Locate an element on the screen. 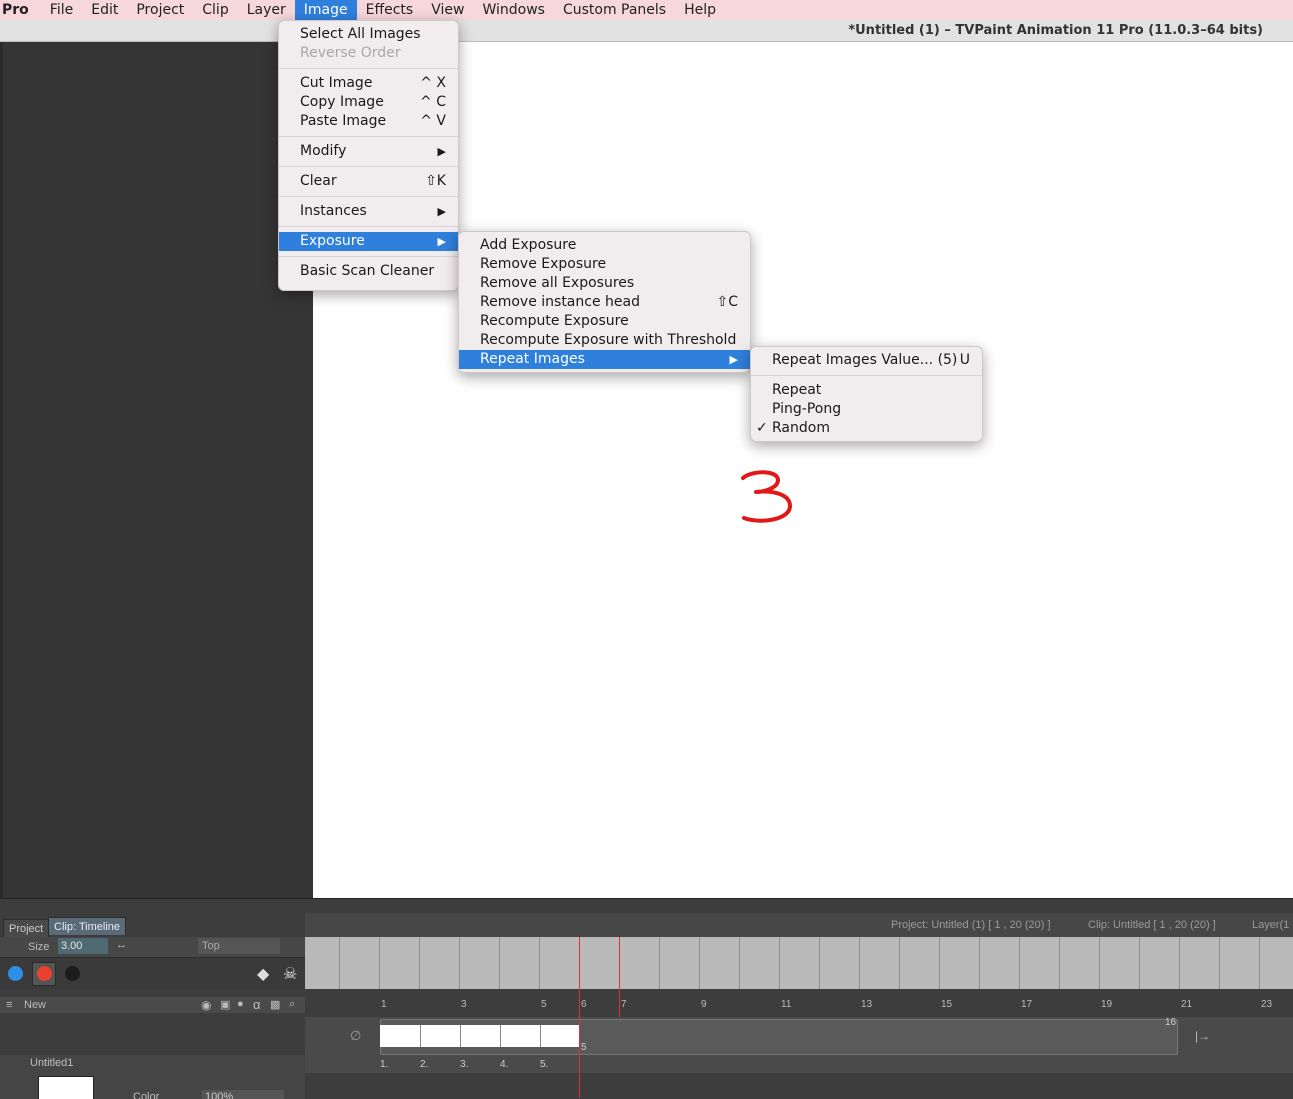 Image resolution: width=1293 pixels, height=1099 pixels. menu-edit: Edit is located at coordinates (104, 10).